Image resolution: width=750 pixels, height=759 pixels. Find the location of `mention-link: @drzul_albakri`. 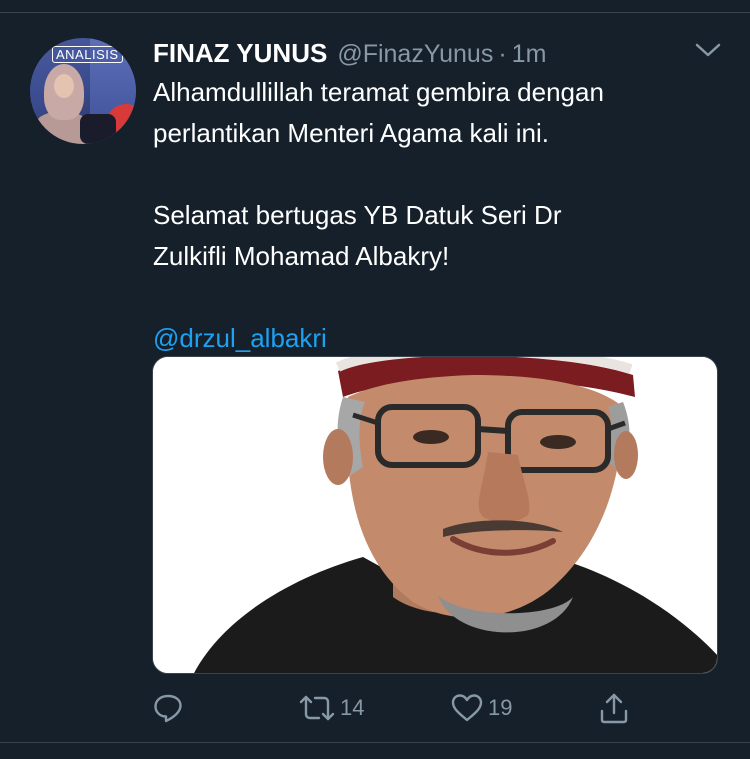

mention-link: @drzul_albakri is located at coordinates (438, 338).